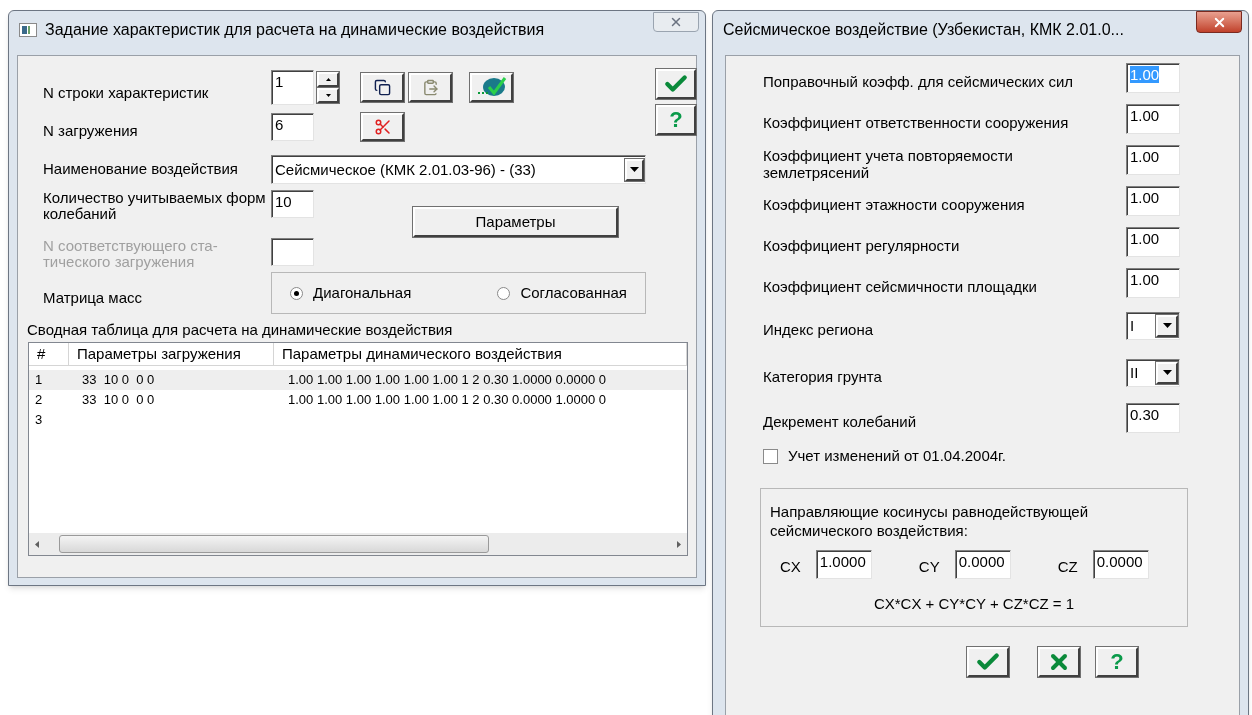  What do you see at coordinates (458, 169) in the screenshot?
I see `action-dropdown: Сейсмическое (КМК 2.01.03-96) - (33)` at bounding box center [458, 169].